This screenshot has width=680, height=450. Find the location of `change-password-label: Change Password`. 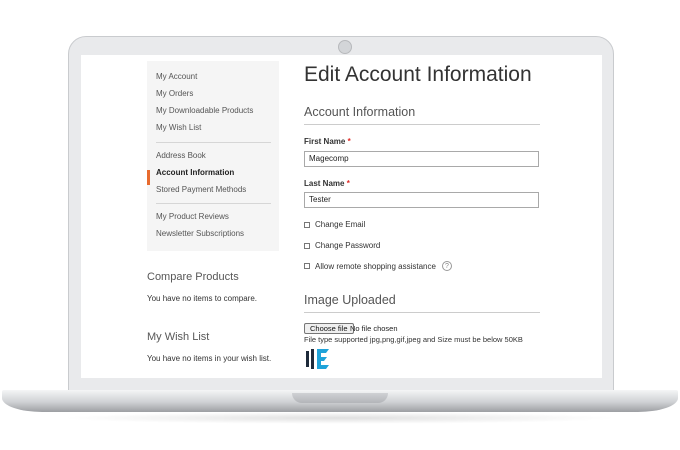

change-password-label: Change Password is located at coordinates (348, 245).